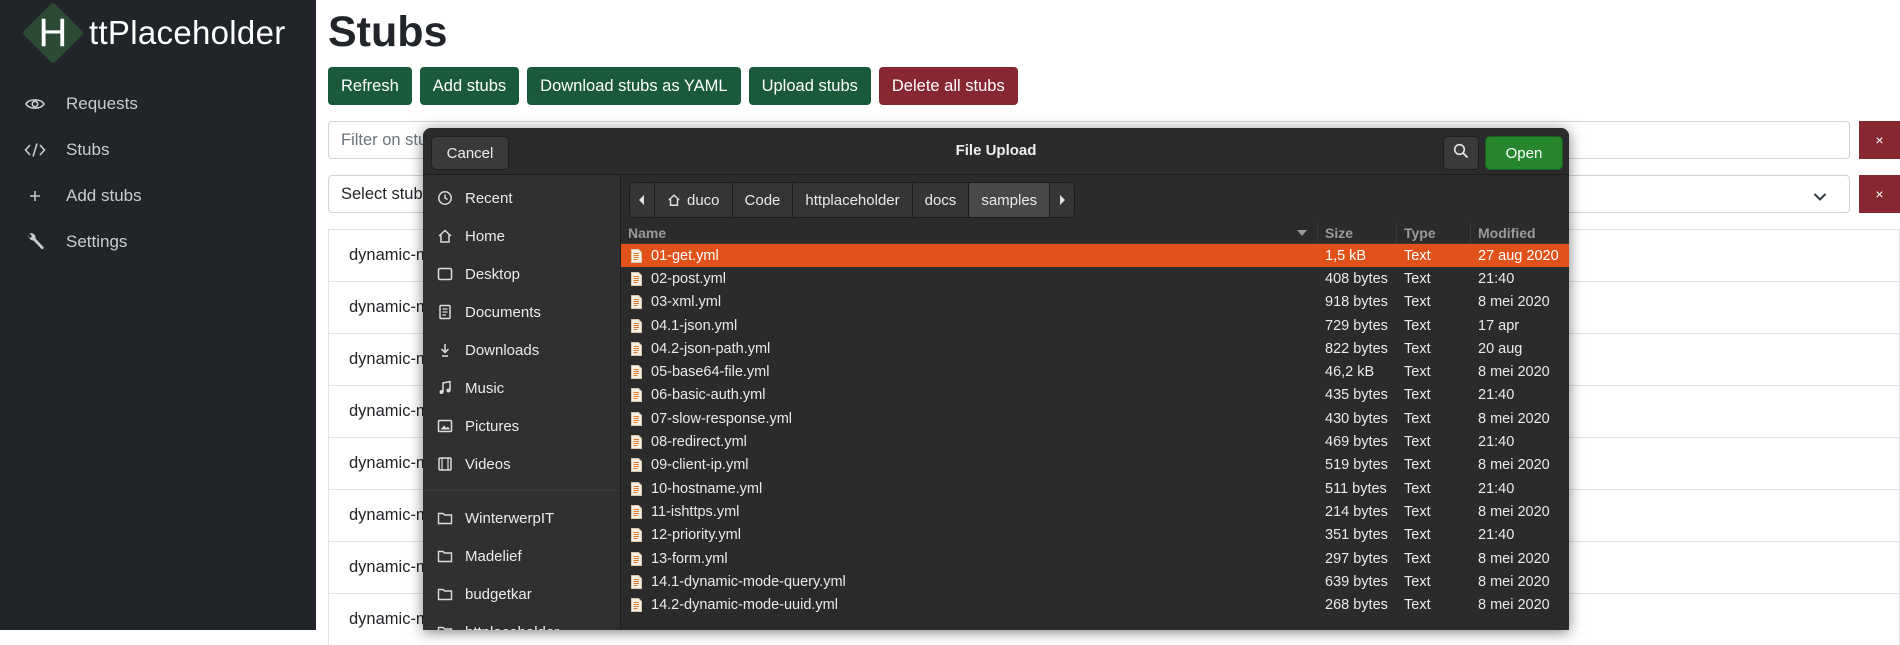 The height and width of the screenshot is (645, 1900). What do you see at coordinates (948, 86) in the screenshot?
I see `delete-all-stubs-button: Delete all stubs` at bounding box center [948, 86].